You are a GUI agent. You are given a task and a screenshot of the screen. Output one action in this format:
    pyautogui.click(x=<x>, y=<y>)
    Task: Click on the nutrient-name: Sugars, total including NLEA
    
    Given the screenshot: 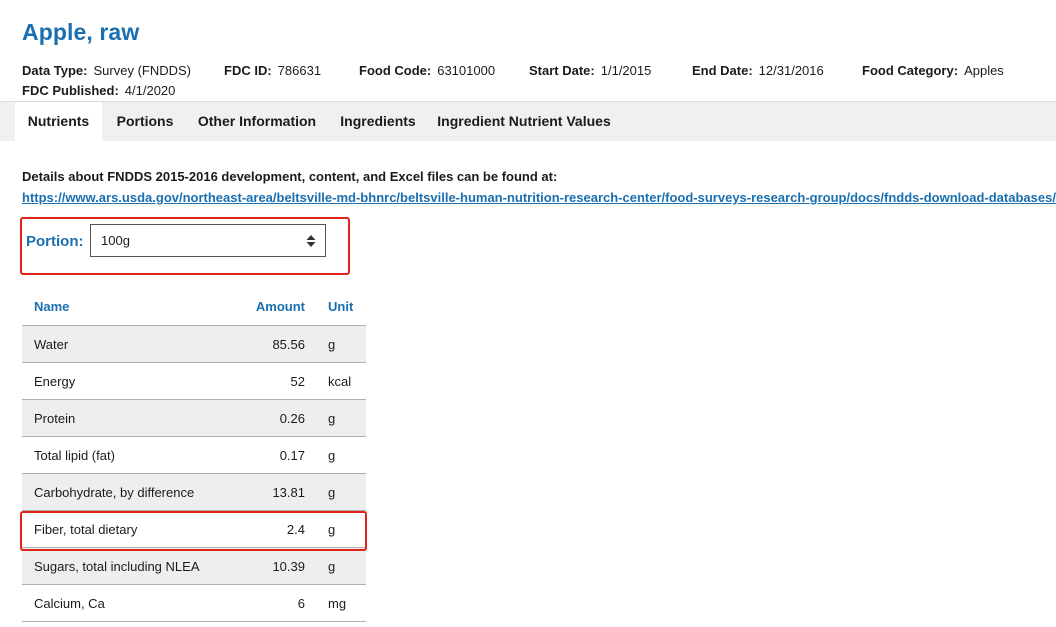 What is the action you would take?
    pyautogui.click(x=117, y=566)
    